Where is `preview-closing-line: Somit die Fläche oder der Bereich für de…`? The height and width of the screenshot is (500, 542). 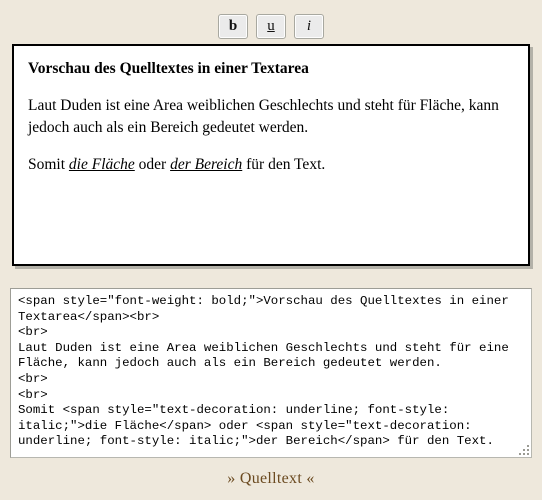
preview-closing-line: Somit die Fläche oder der Bereich für de… is located at coordinates (271, 165).